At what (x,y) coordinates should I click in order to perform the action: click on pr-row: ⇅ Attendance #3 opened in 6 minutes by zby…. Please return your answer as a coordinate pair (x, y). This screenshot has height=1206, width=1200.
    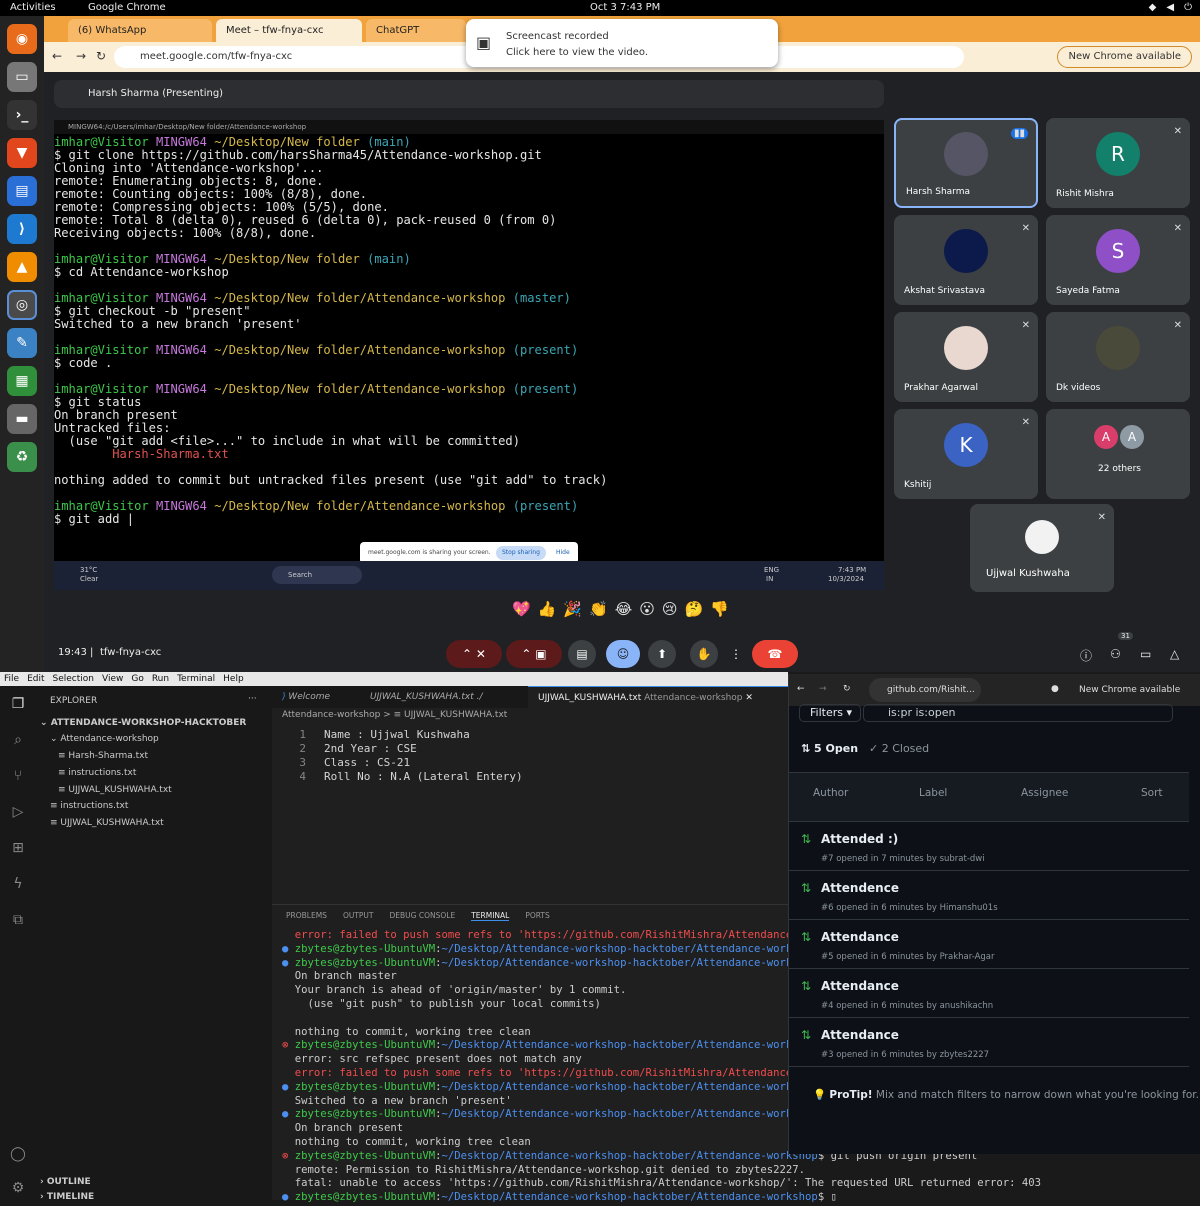
    Looking at the image, I should click on (989, 1042).